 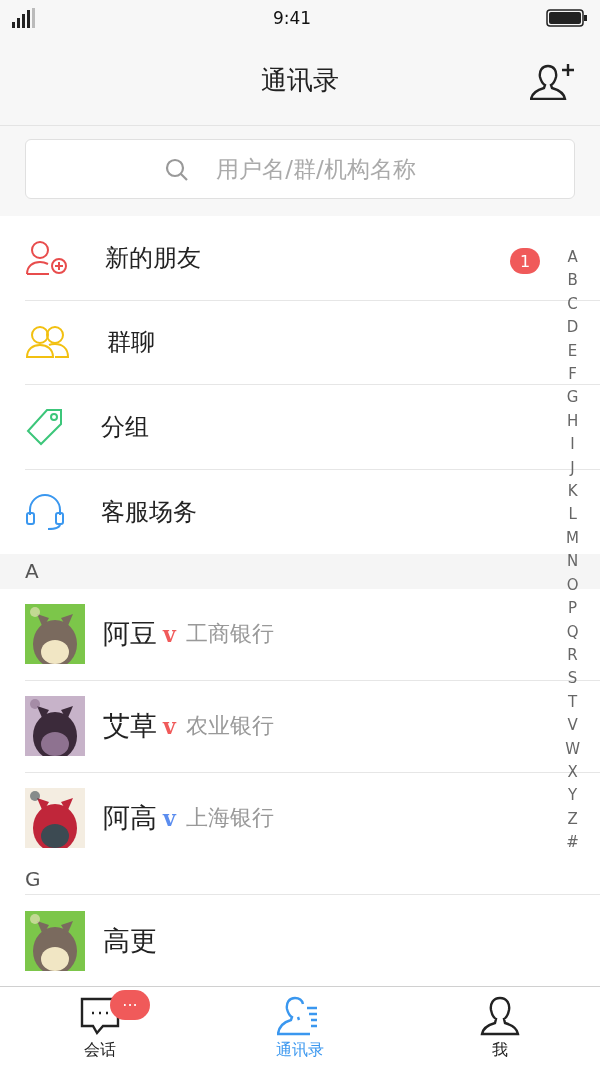 What do you see at coordinates (130, 726) in the screenshot?
I see `contact-name: 艾草` at bounding box center [130, 726].